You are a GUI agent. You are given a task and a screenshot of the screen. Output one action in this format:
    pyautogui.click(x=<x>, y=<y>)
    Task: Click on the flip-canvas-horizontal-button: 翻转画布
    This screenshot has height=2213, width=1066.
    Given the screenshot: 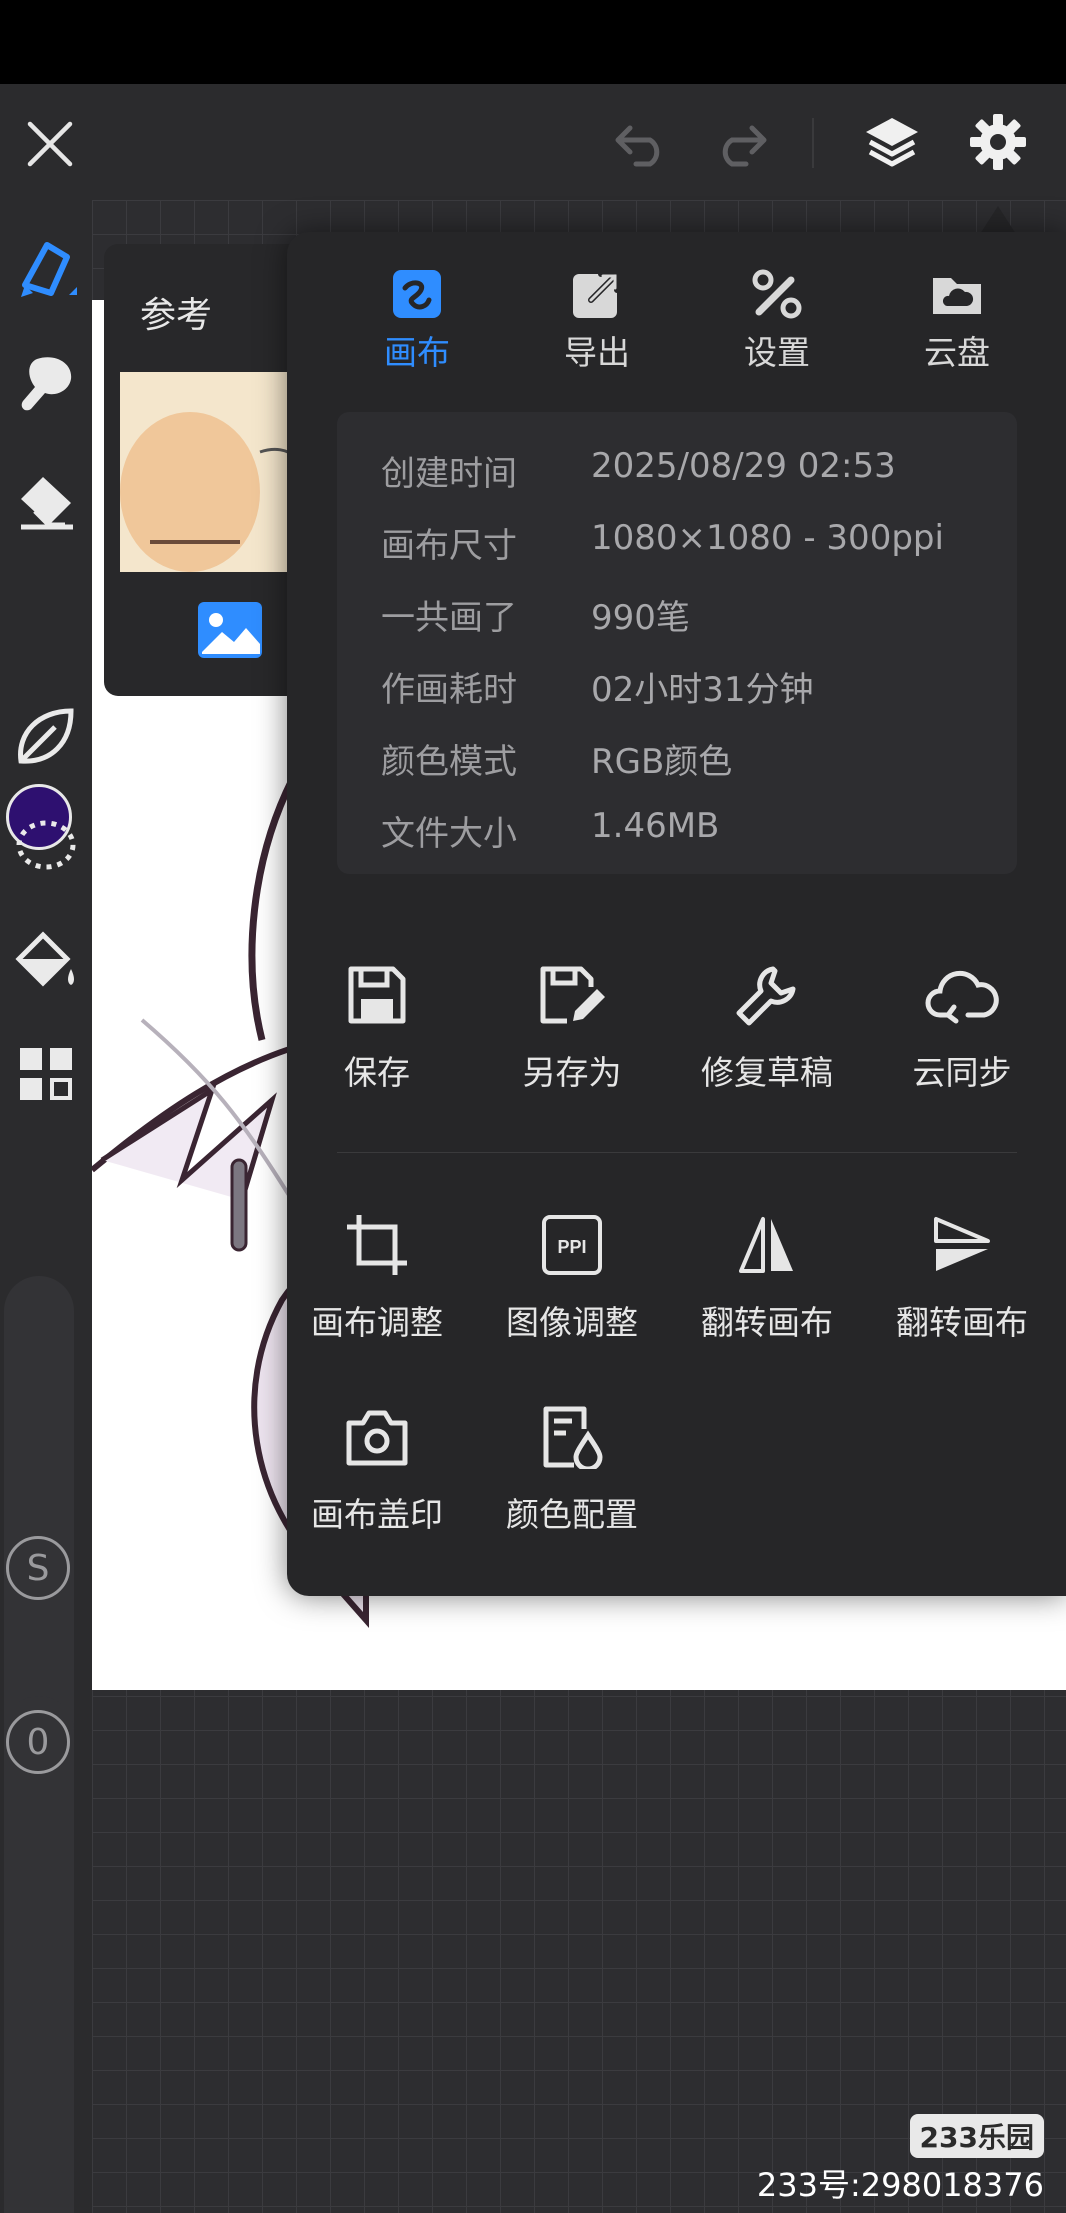 What is the action you would take?
    pyautogui.click(x=767, y=1273)
    